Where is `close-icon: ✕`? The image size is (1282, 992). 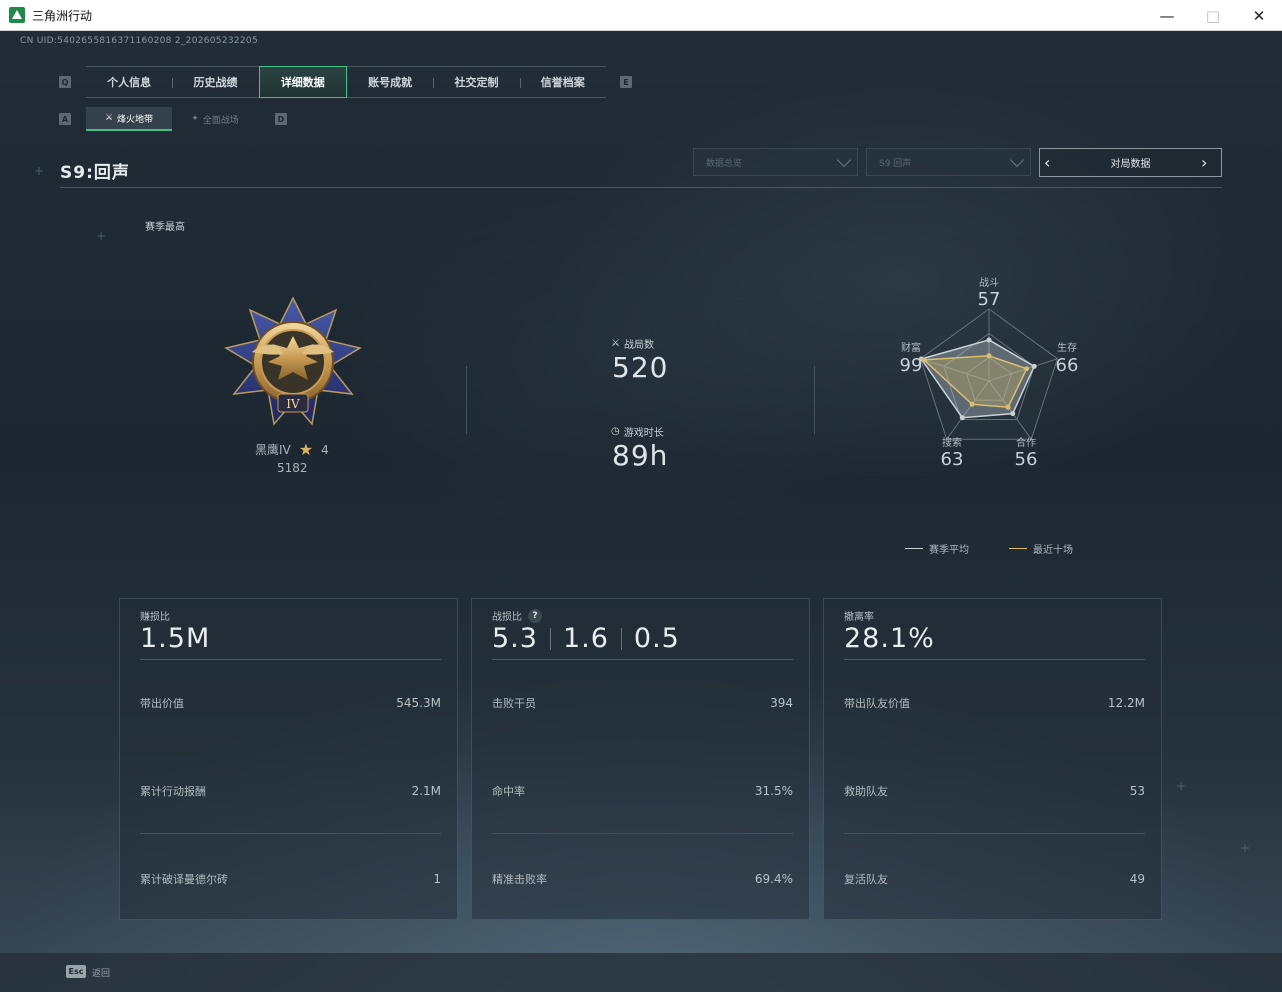 close-icon: ✕ is located at coordinates (1259, 15).